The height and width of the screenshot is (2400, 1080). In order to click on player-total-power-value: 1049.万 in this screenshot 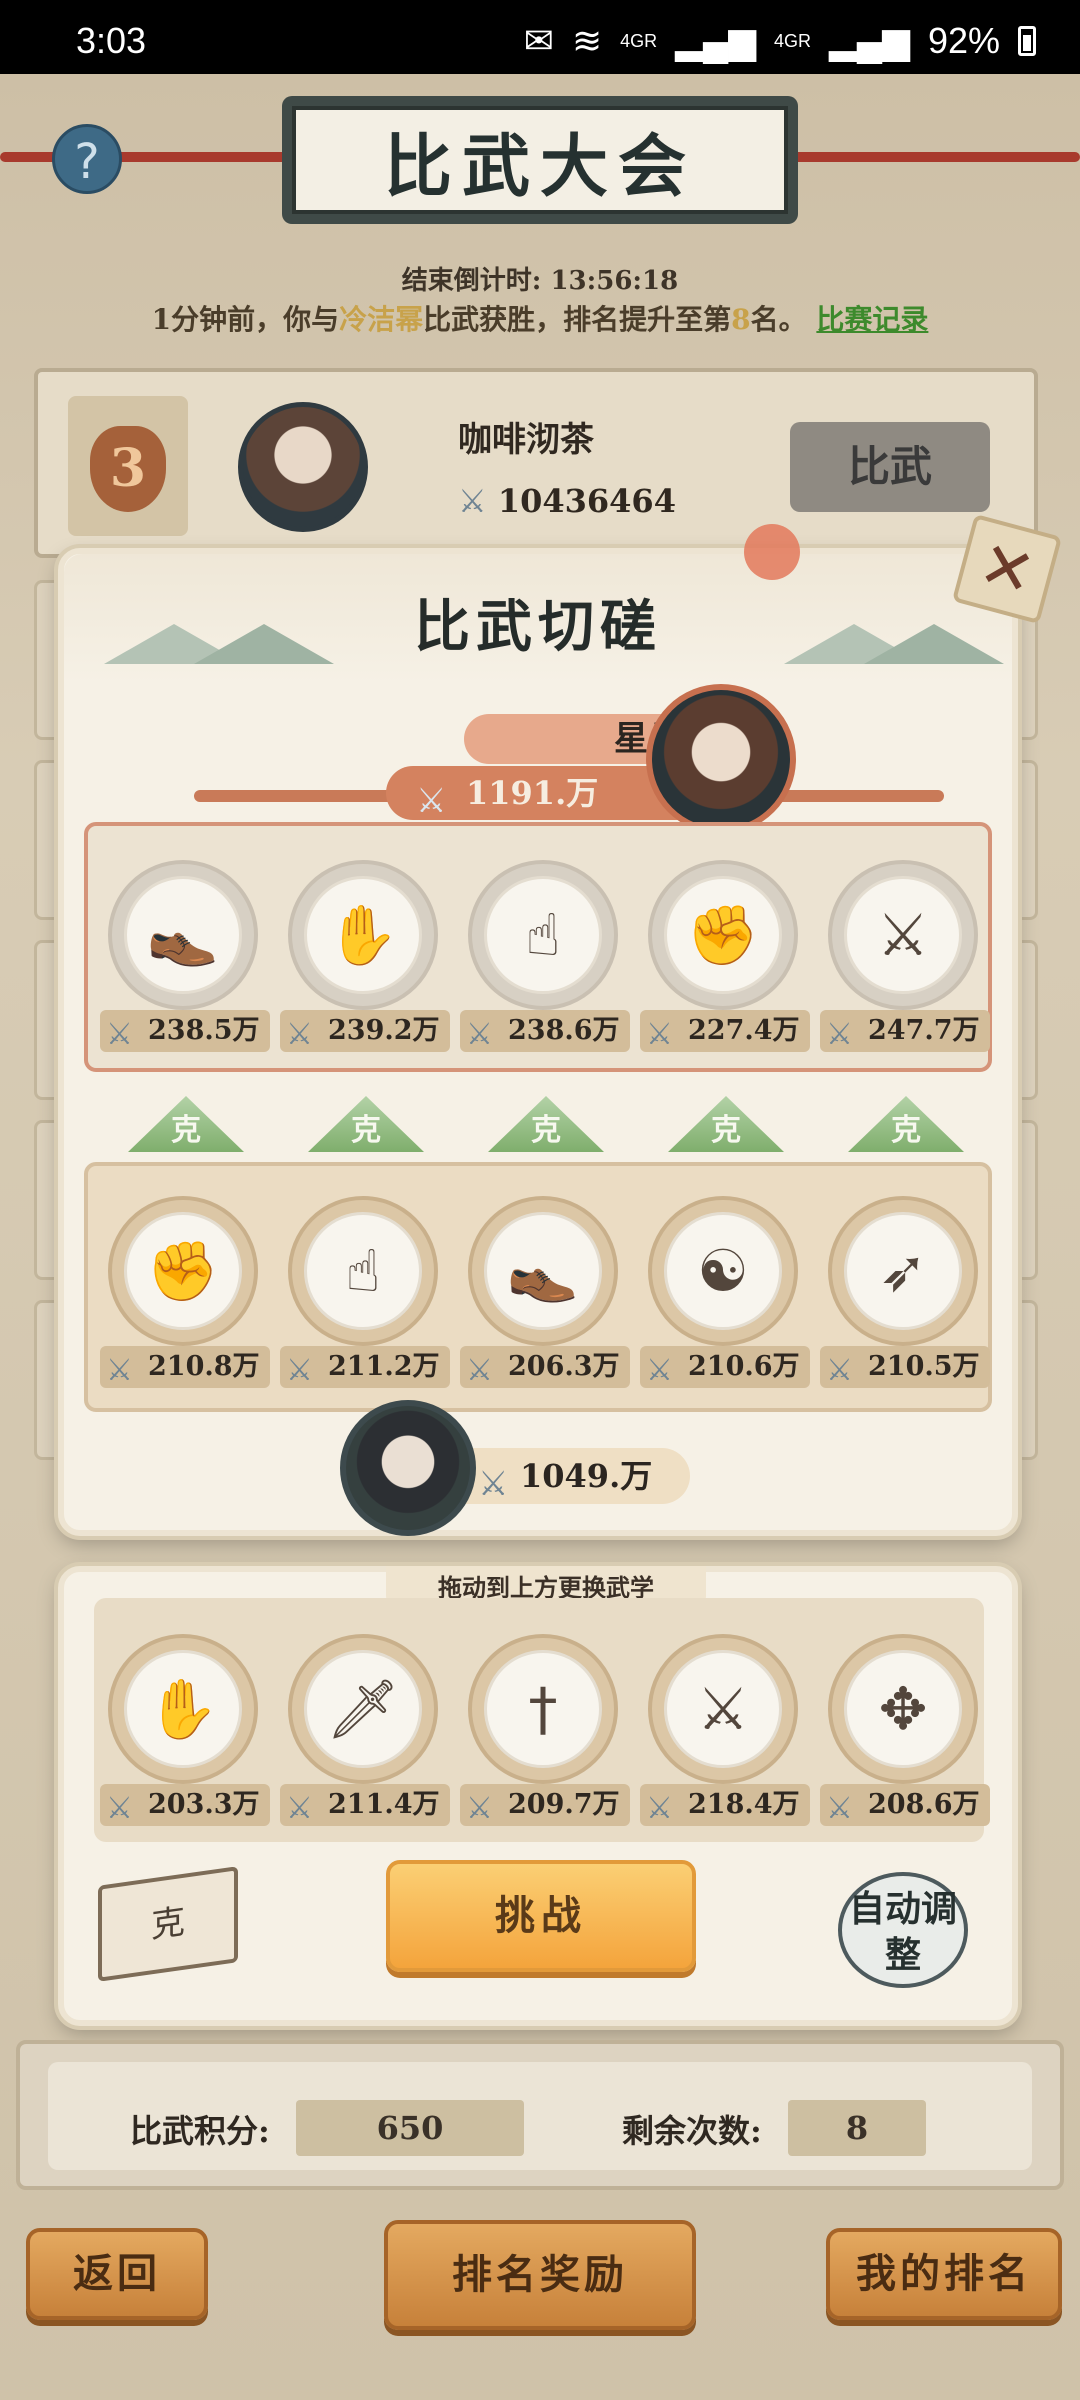, I will do `click(586, 1476)`.